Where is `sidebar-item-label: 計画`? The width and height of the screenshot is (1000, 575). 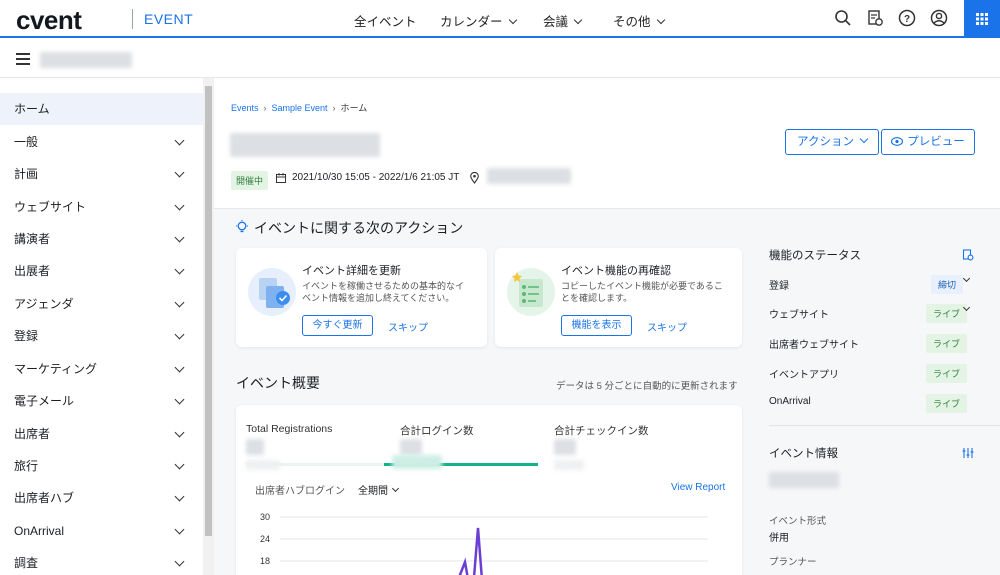 sidebar-item-label: 計画 is located at coordinates (26, 174).